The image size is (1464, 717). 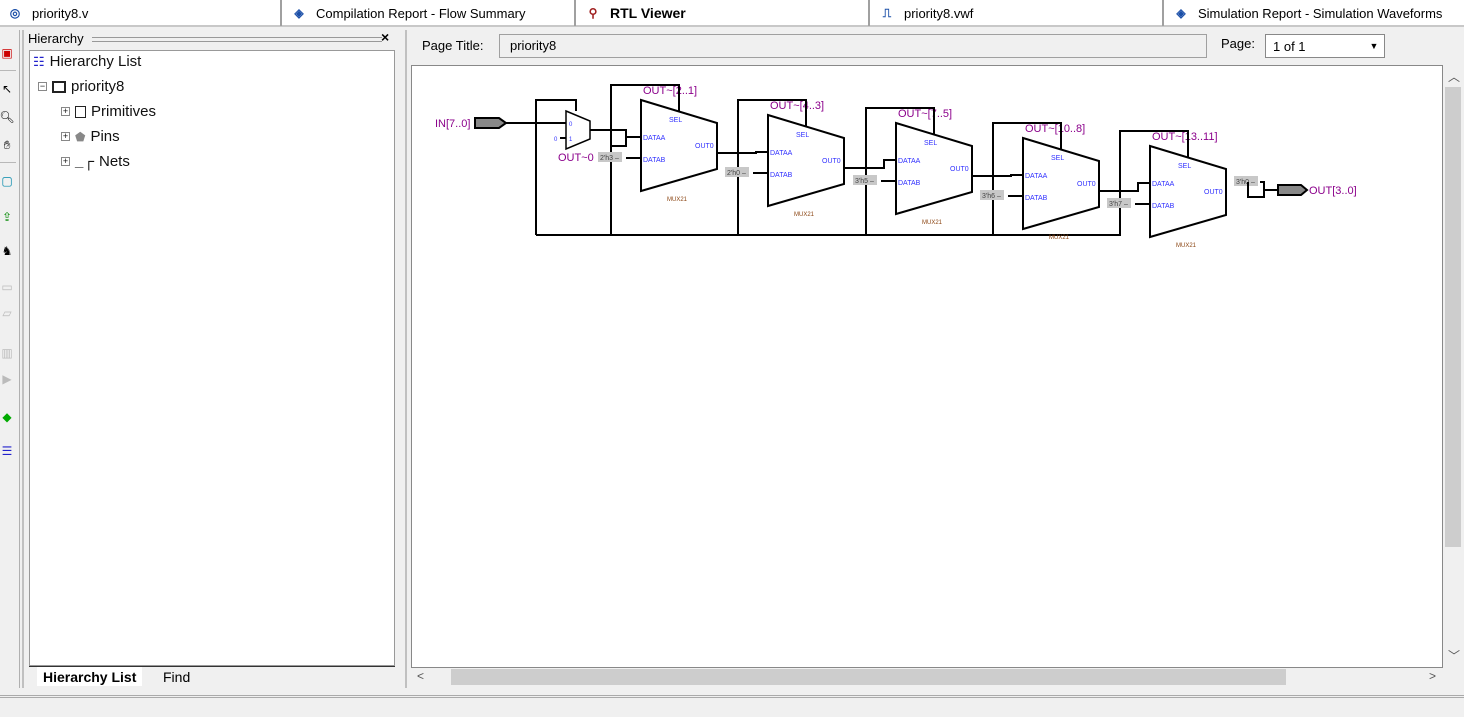 I want to click on tree-item-primitives: + Primitives, so click(x=108, y=111).